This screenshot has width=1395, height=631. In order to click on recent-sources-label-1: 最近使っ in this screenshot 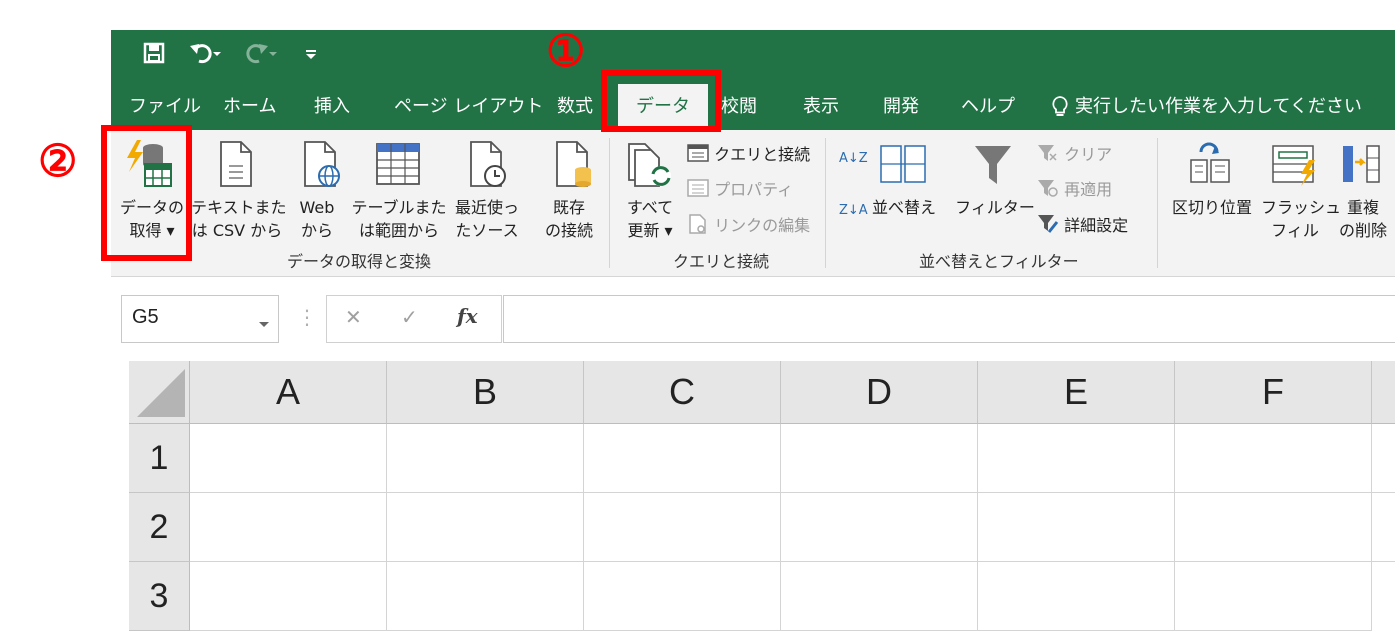, I will do `click(486, 207)`.